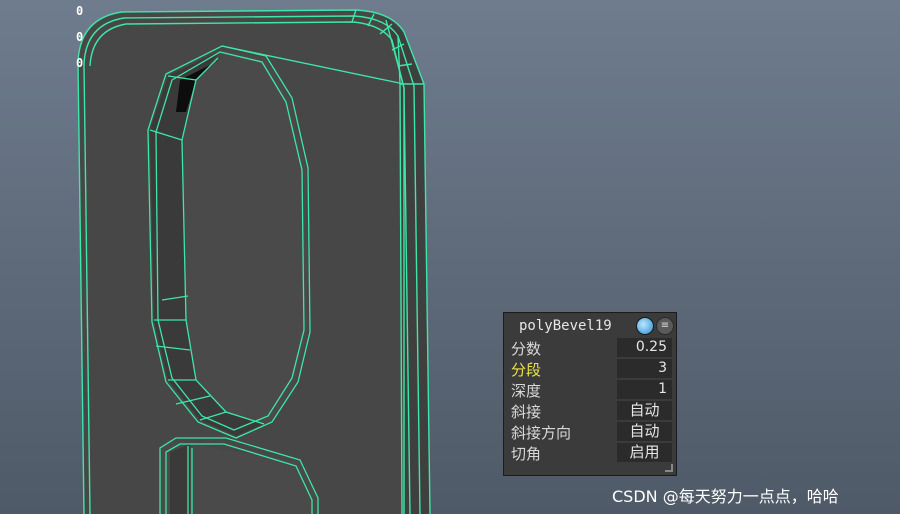 The height and width of the screenshot is (514, 900). I want to click on attr-value-field: 0.25, so click(644, 347).